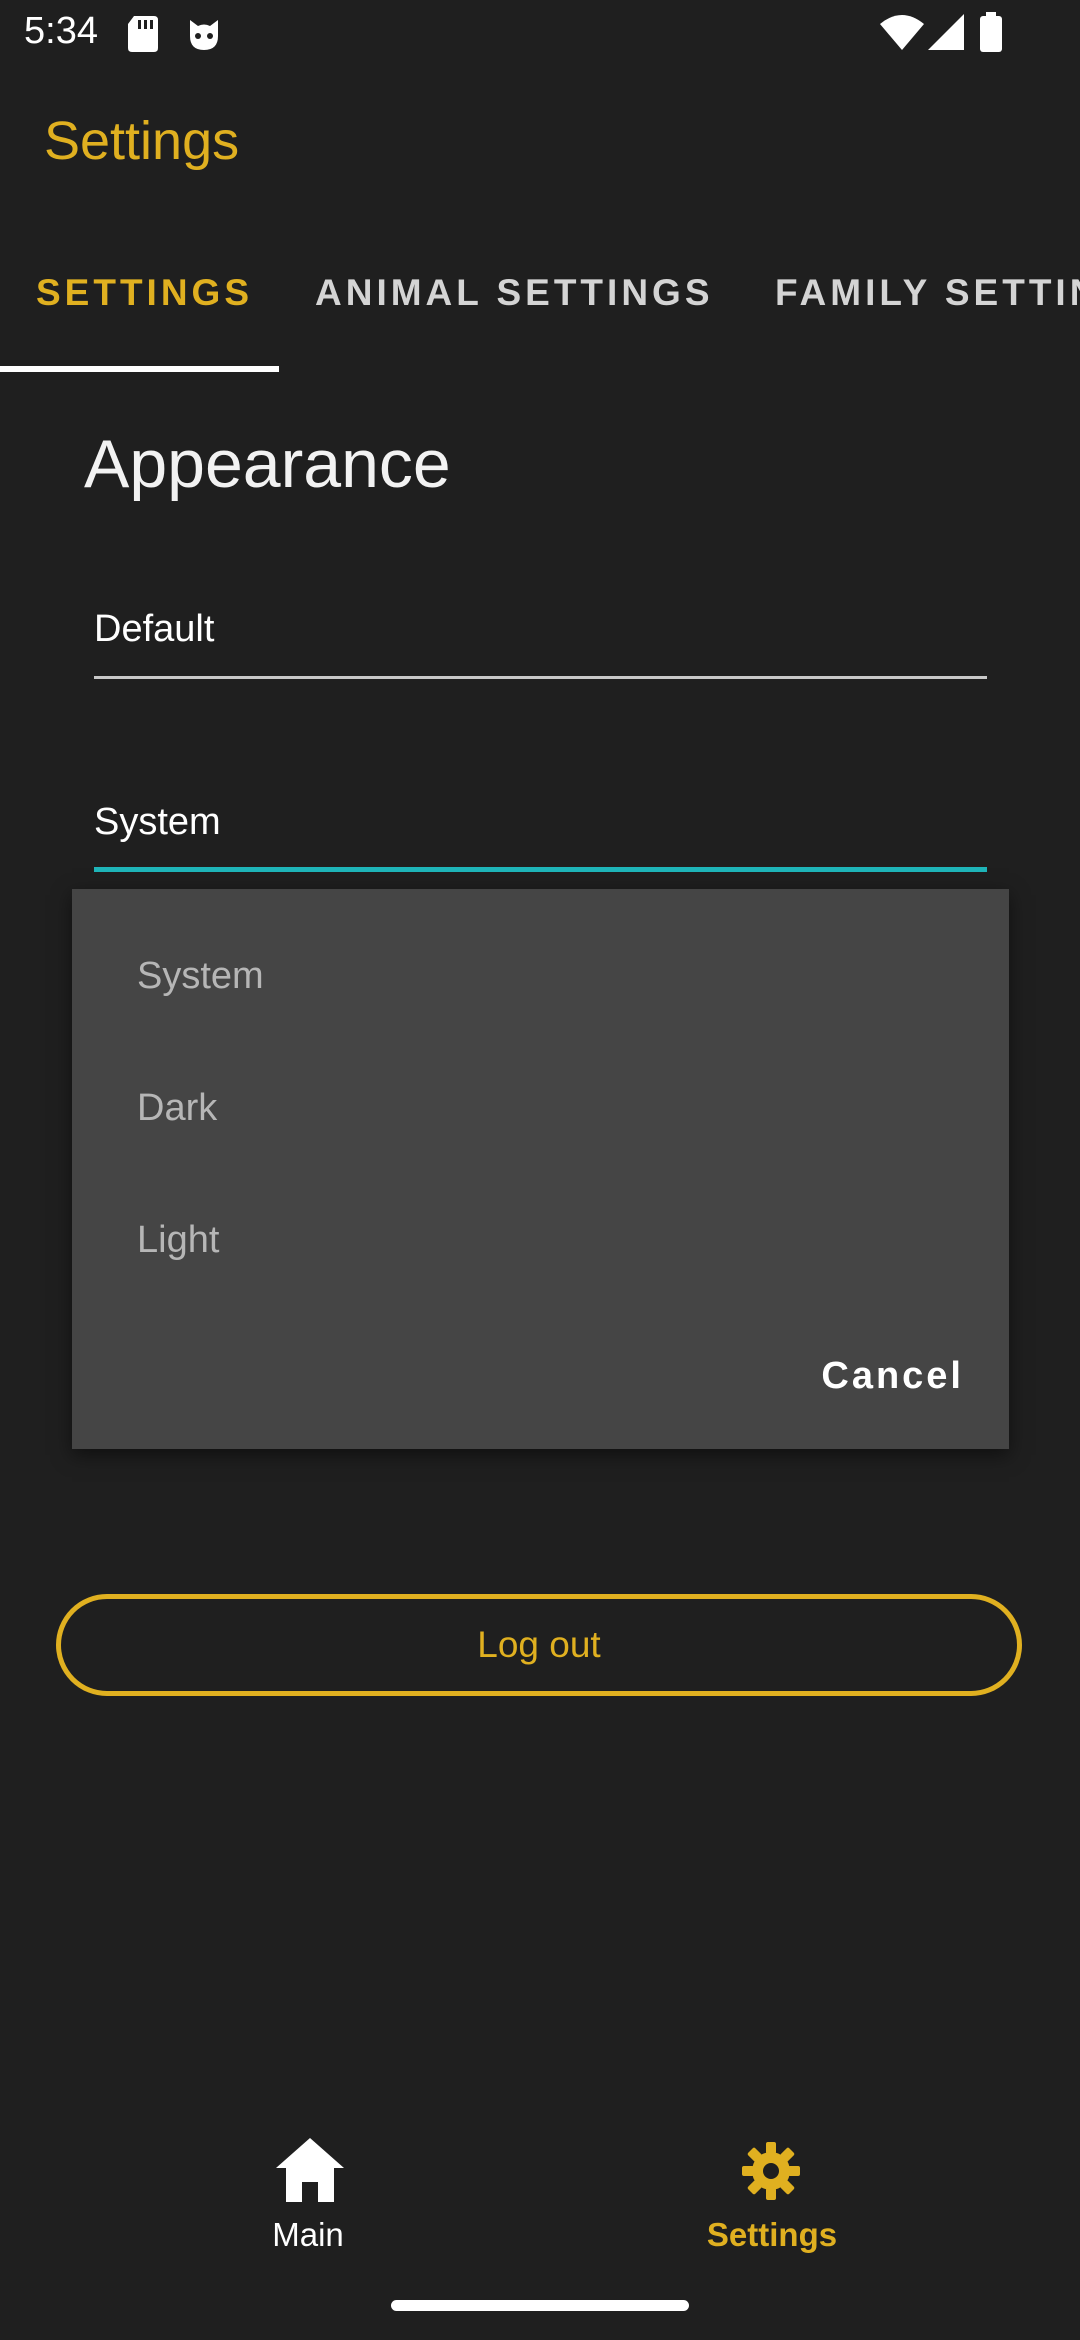 Image resolution: width=1080 pixels, height=2340 pixels. Describe the element at coordinates (204, 35) in the screenshot. I see `cat-face-icon` at that location.